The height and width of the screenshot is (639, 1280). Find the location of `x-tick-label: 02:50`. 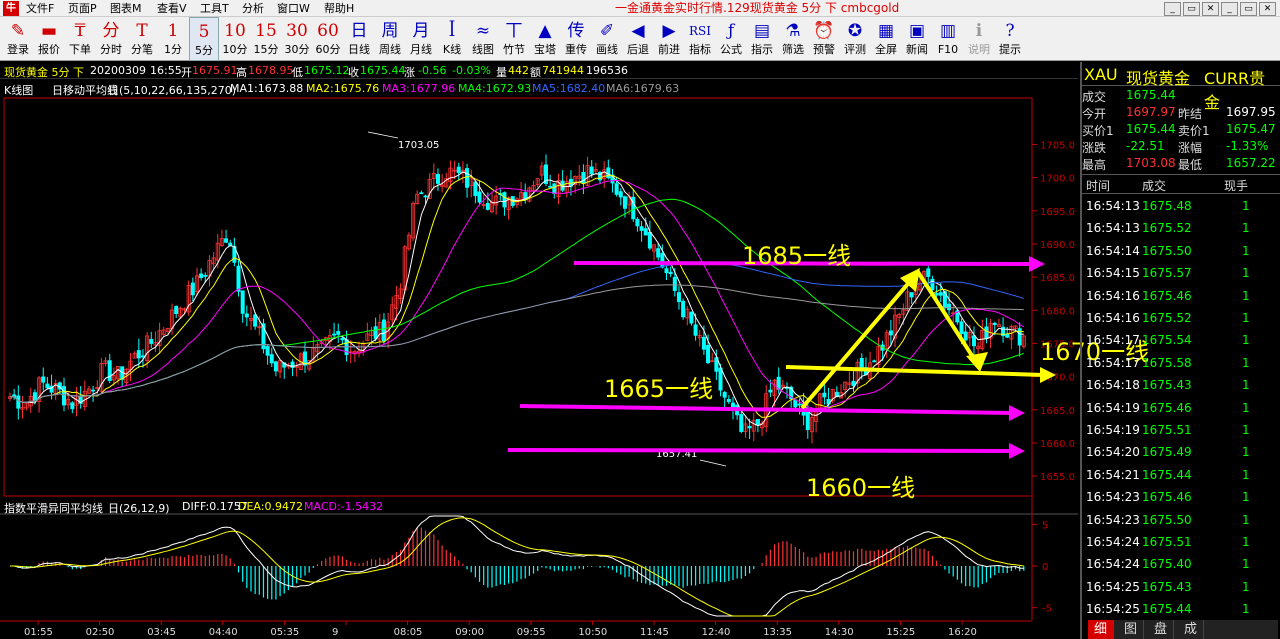

x-tick-label: 02:50 is located at coordinates (100, 632).